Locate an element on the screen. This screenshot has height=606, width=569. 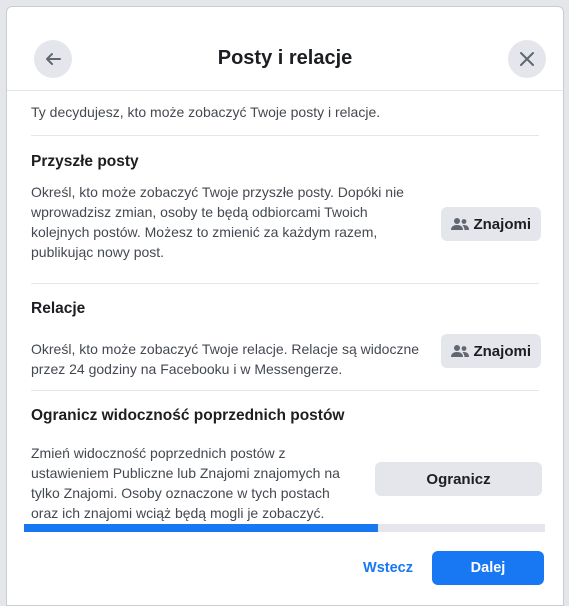
close-button is located at coordinates (527, 59).